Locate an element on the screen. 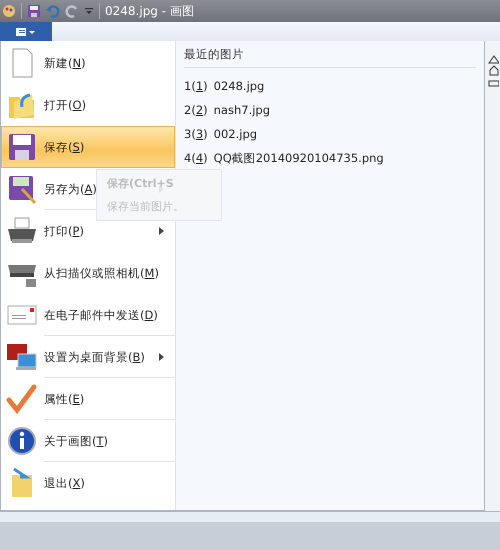  menu-item: 设置为桌面背景(B) is located at coordinates (88, 357).